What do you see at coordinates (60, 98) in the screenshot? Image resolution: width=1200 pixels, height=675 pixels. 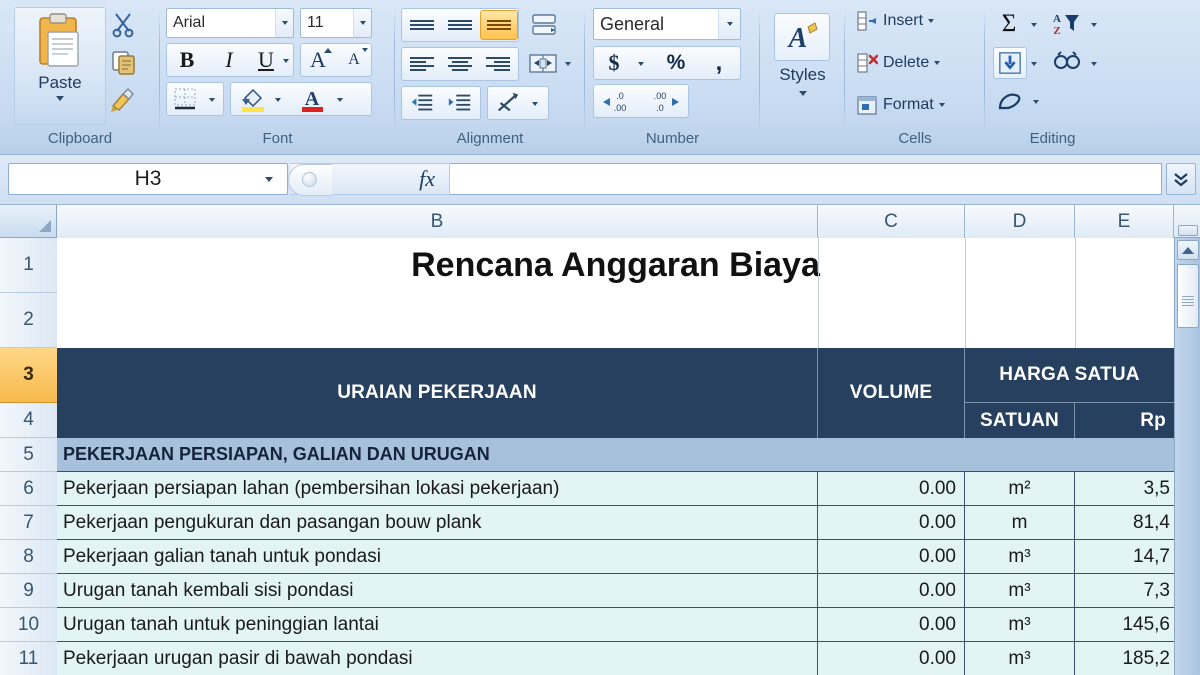 I see `paste-dropdown-caret` at bounding box center [60, 98].